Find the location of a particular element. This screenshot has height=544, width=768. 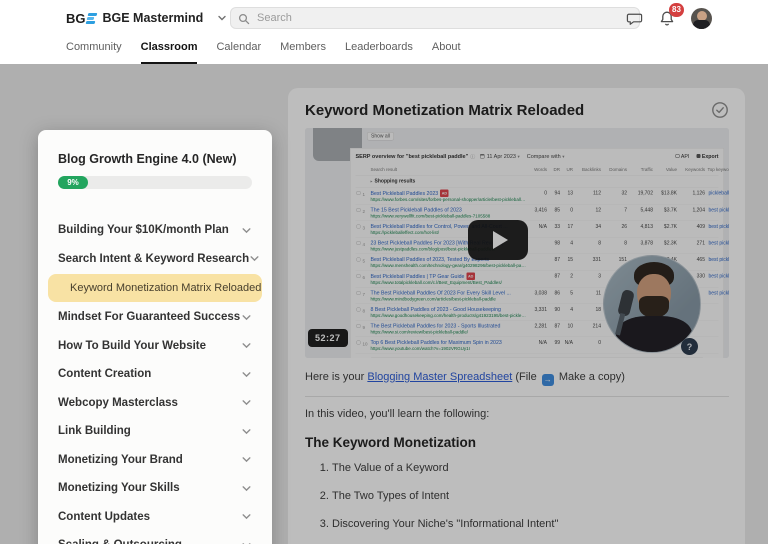

serp-compare: Compare with ▾ is located at coordinates (545, 156).